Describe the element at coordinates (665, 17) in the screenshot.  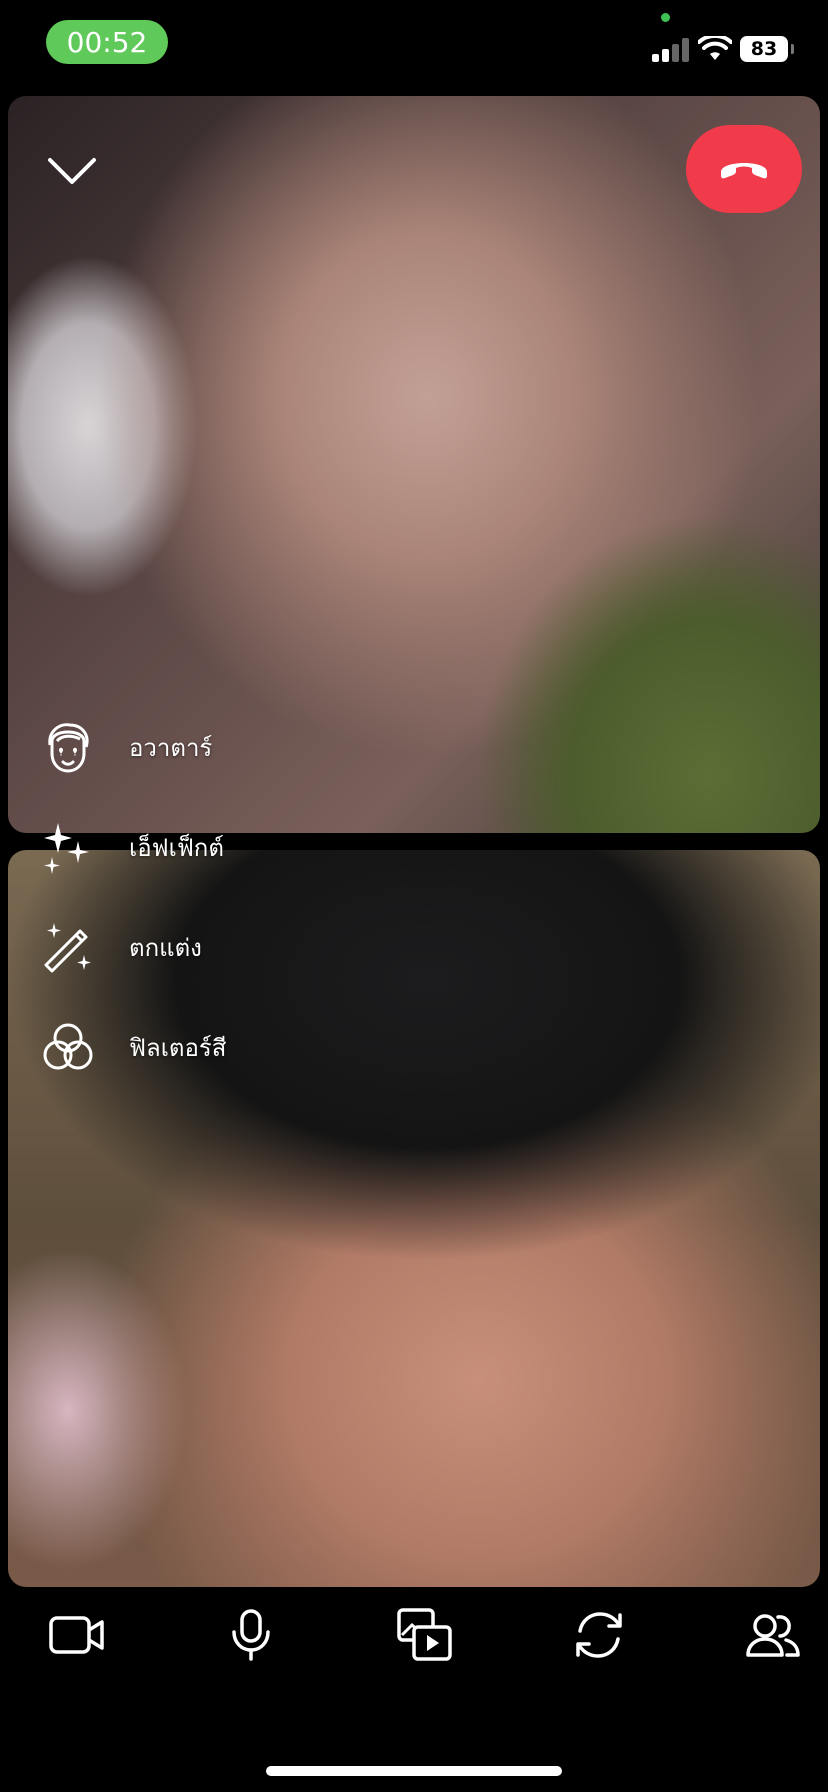
I see `privacy-indicator-dot` at that location.